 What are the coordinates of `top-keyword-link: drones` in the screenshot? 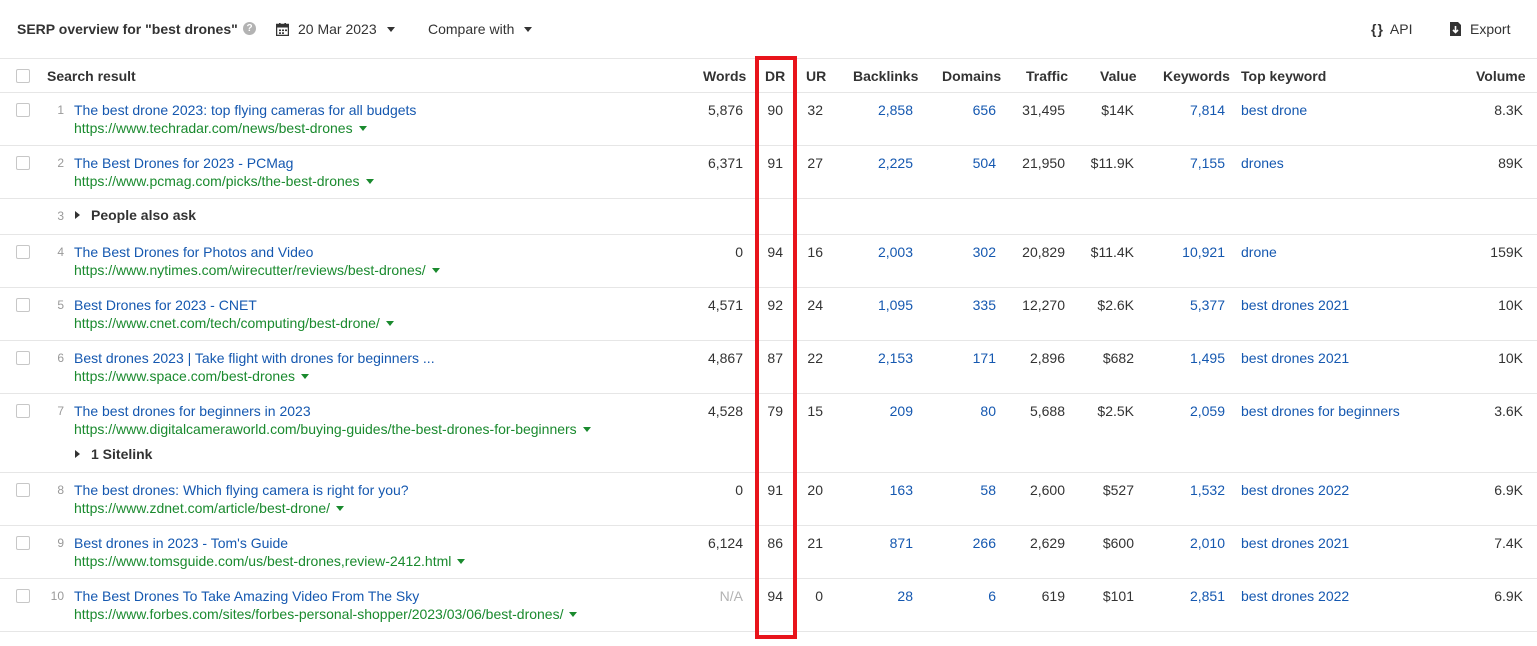 It's located at (1262, 163).